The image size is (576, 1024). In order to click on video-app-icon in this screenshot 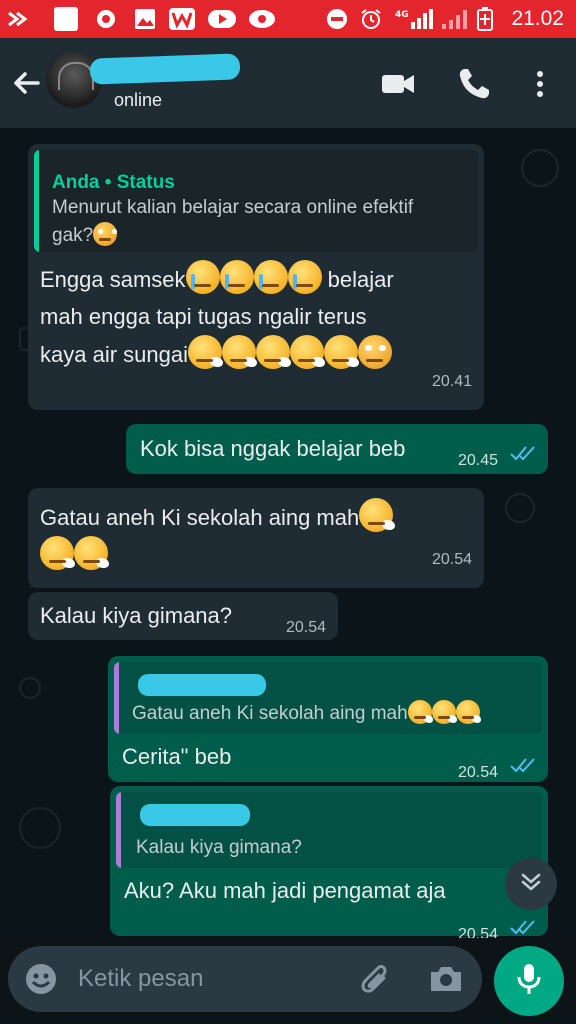, I will do `click(262, 19)`.